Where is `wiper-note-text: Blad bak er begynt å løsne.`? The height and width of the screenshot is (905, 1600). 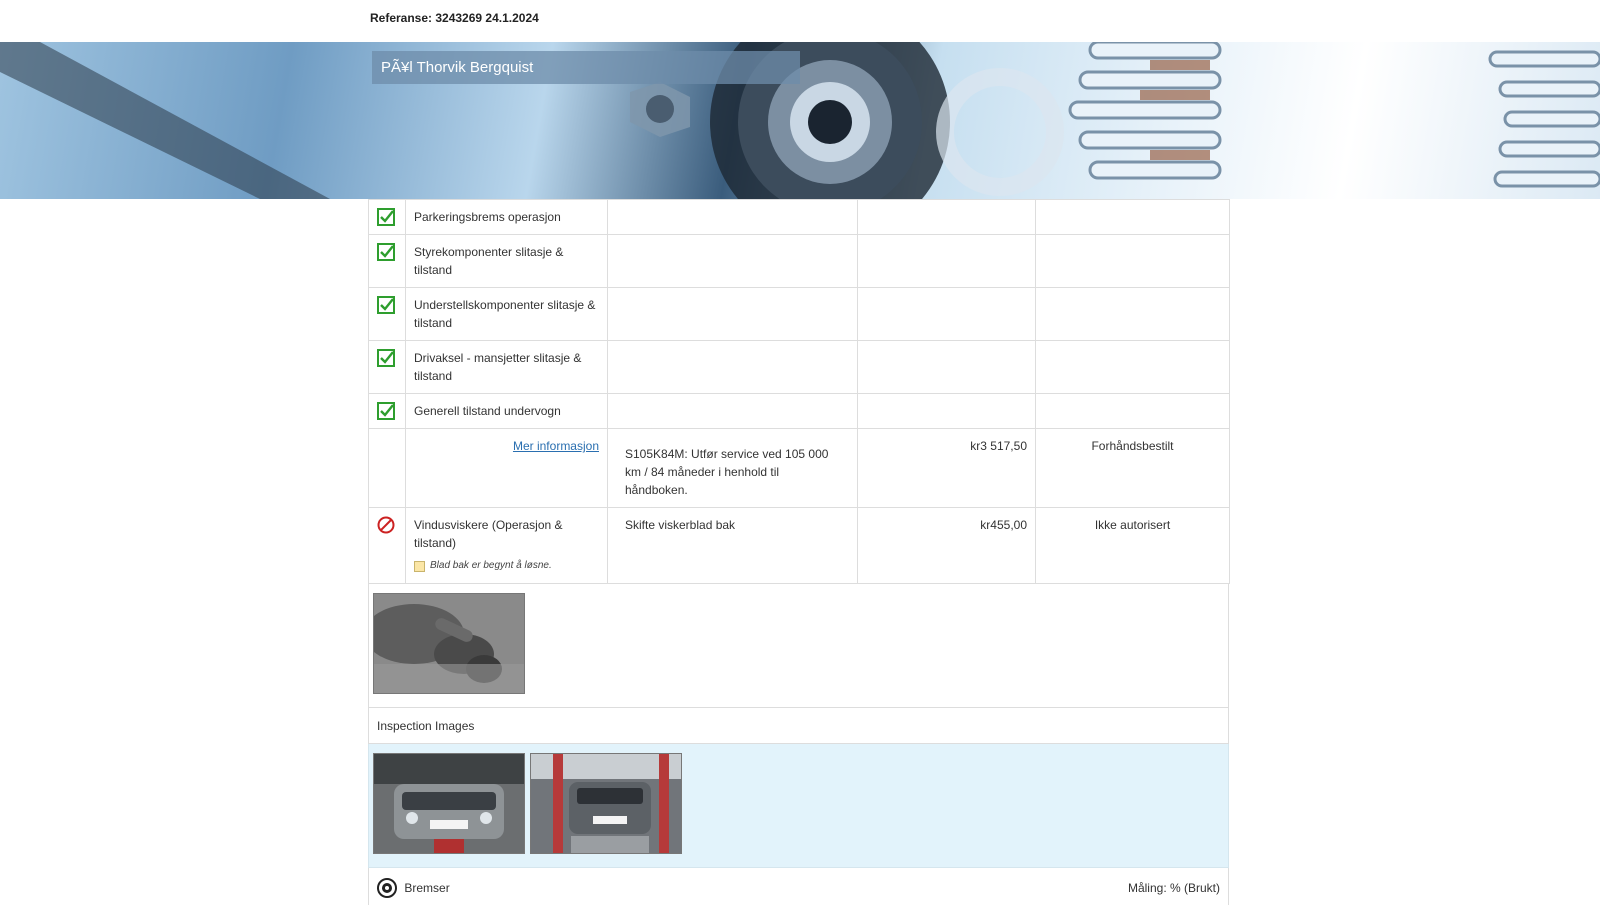
wiper-note-text: Blad bak er begynt å løsne. is located at coordinates (491, 565).